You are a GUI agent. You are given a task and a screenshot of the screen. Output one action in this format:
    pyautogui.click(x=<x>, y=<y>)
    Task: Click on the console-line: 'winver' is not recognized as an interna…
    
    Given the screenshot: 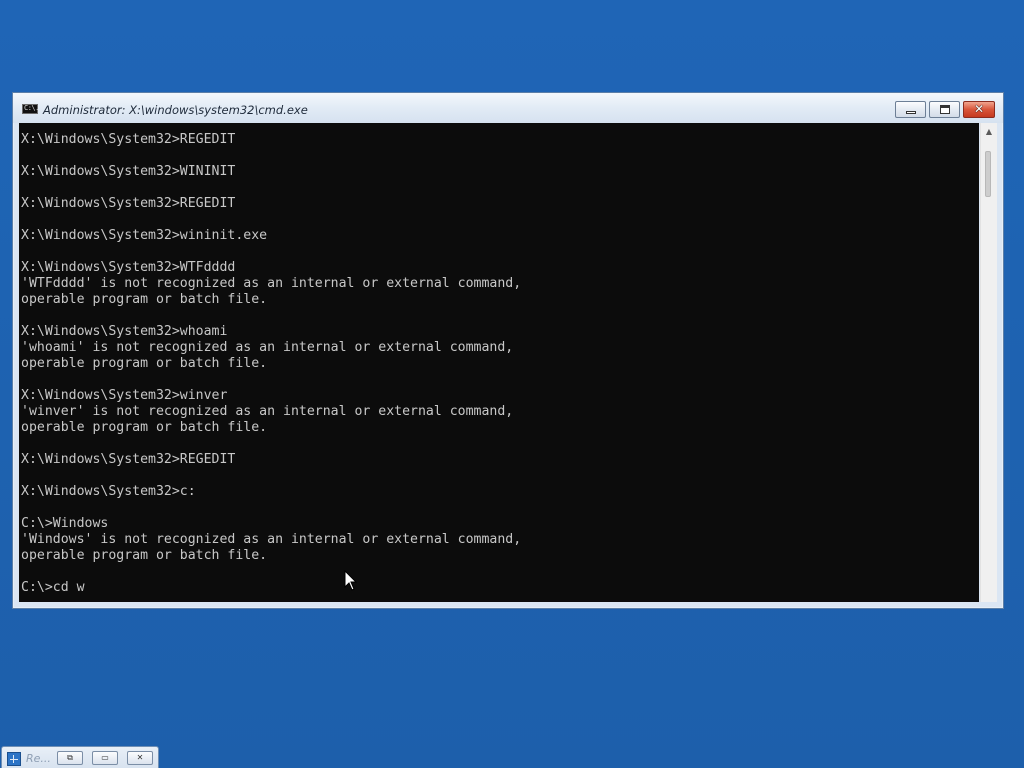 What is the action you would take?
    pyautogui.click(x=267, y=411)
    